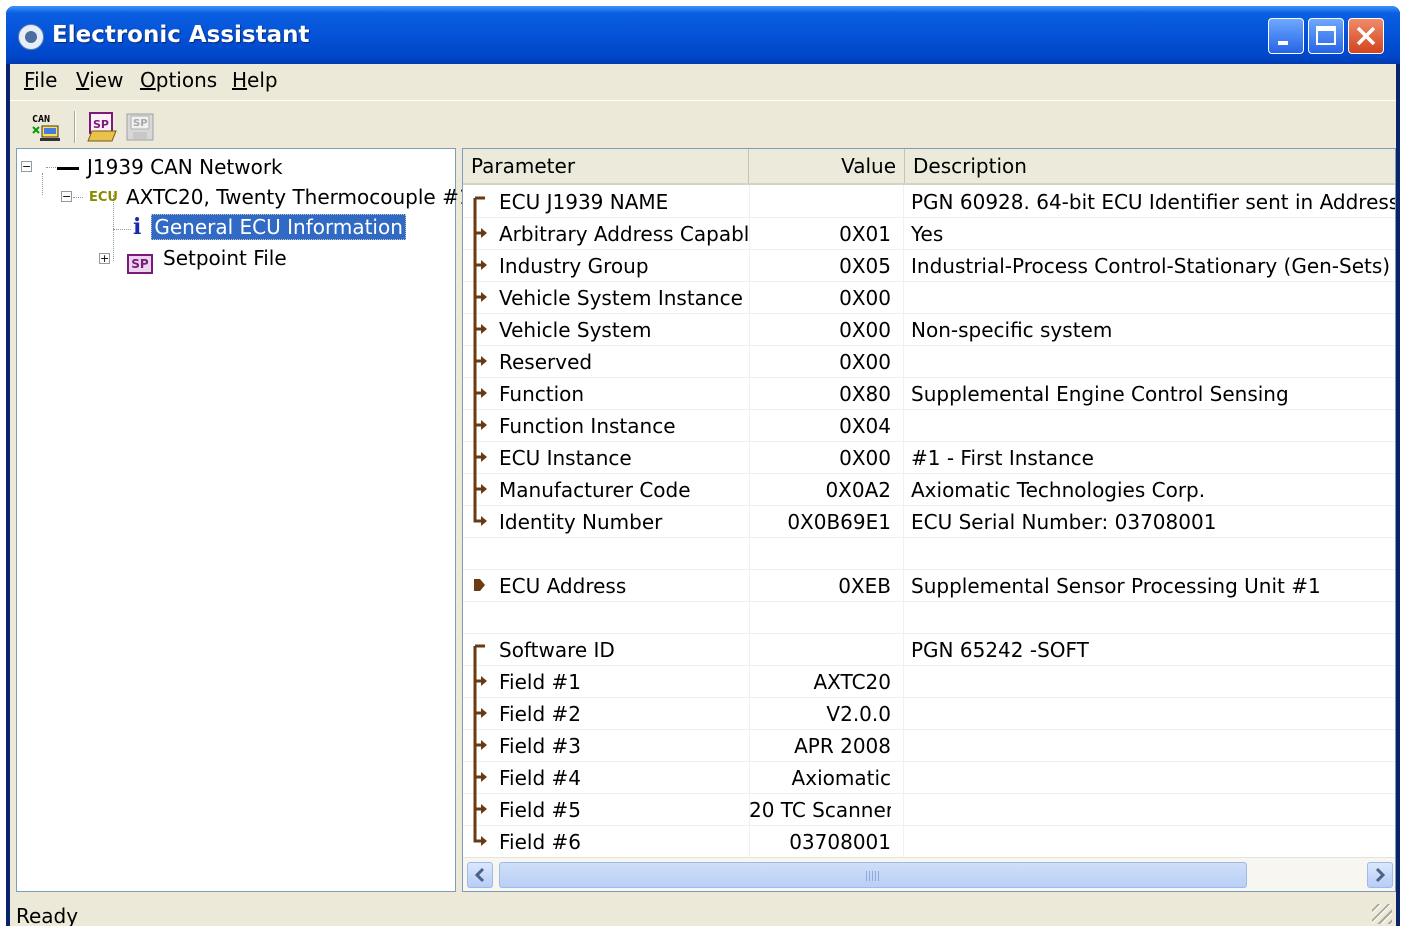  Describe the element at coordinates (181, 35) in the screenshot. I see `window-title: Electronic Assistant` at that location.